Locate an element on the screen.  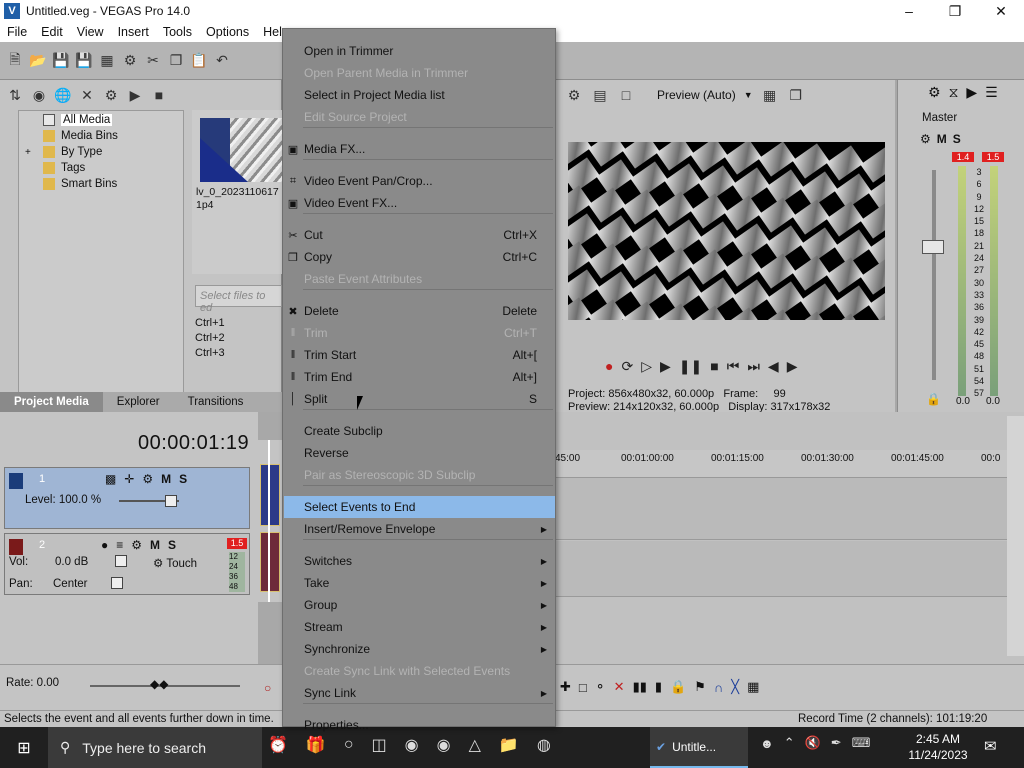
menu-edit: Edit is located at coordinates (52, 32).